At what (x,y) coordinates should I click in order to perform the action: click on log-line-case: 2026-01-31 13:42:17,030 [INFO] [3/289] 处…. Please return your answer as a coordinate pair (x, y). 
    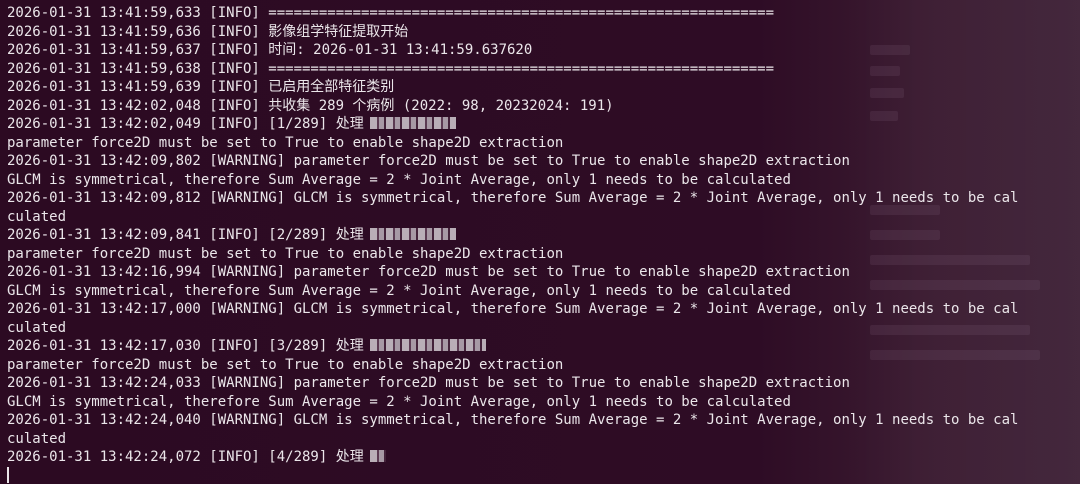
    Looking at the image, I should click on (536, 346).